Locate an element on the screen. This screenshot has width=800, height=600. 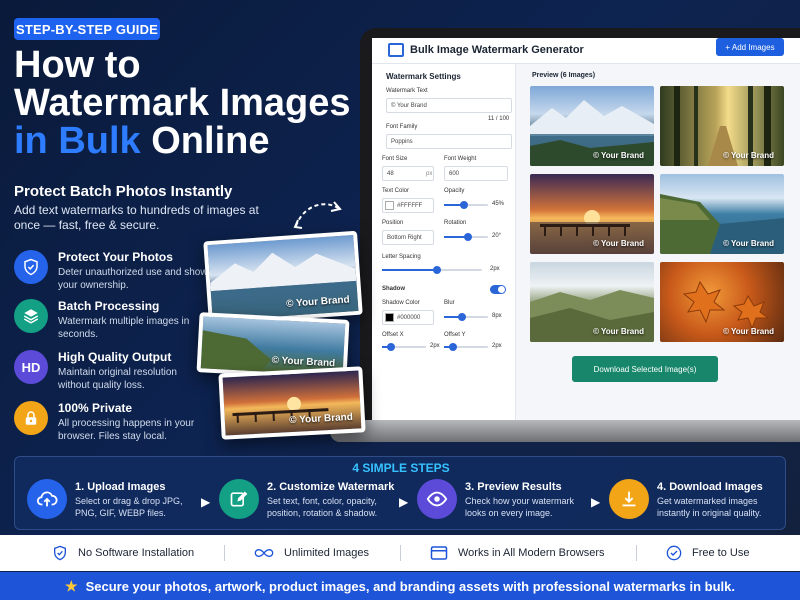
stack-photo-sunset: © Your Brand is located at coordinates (292, 403).